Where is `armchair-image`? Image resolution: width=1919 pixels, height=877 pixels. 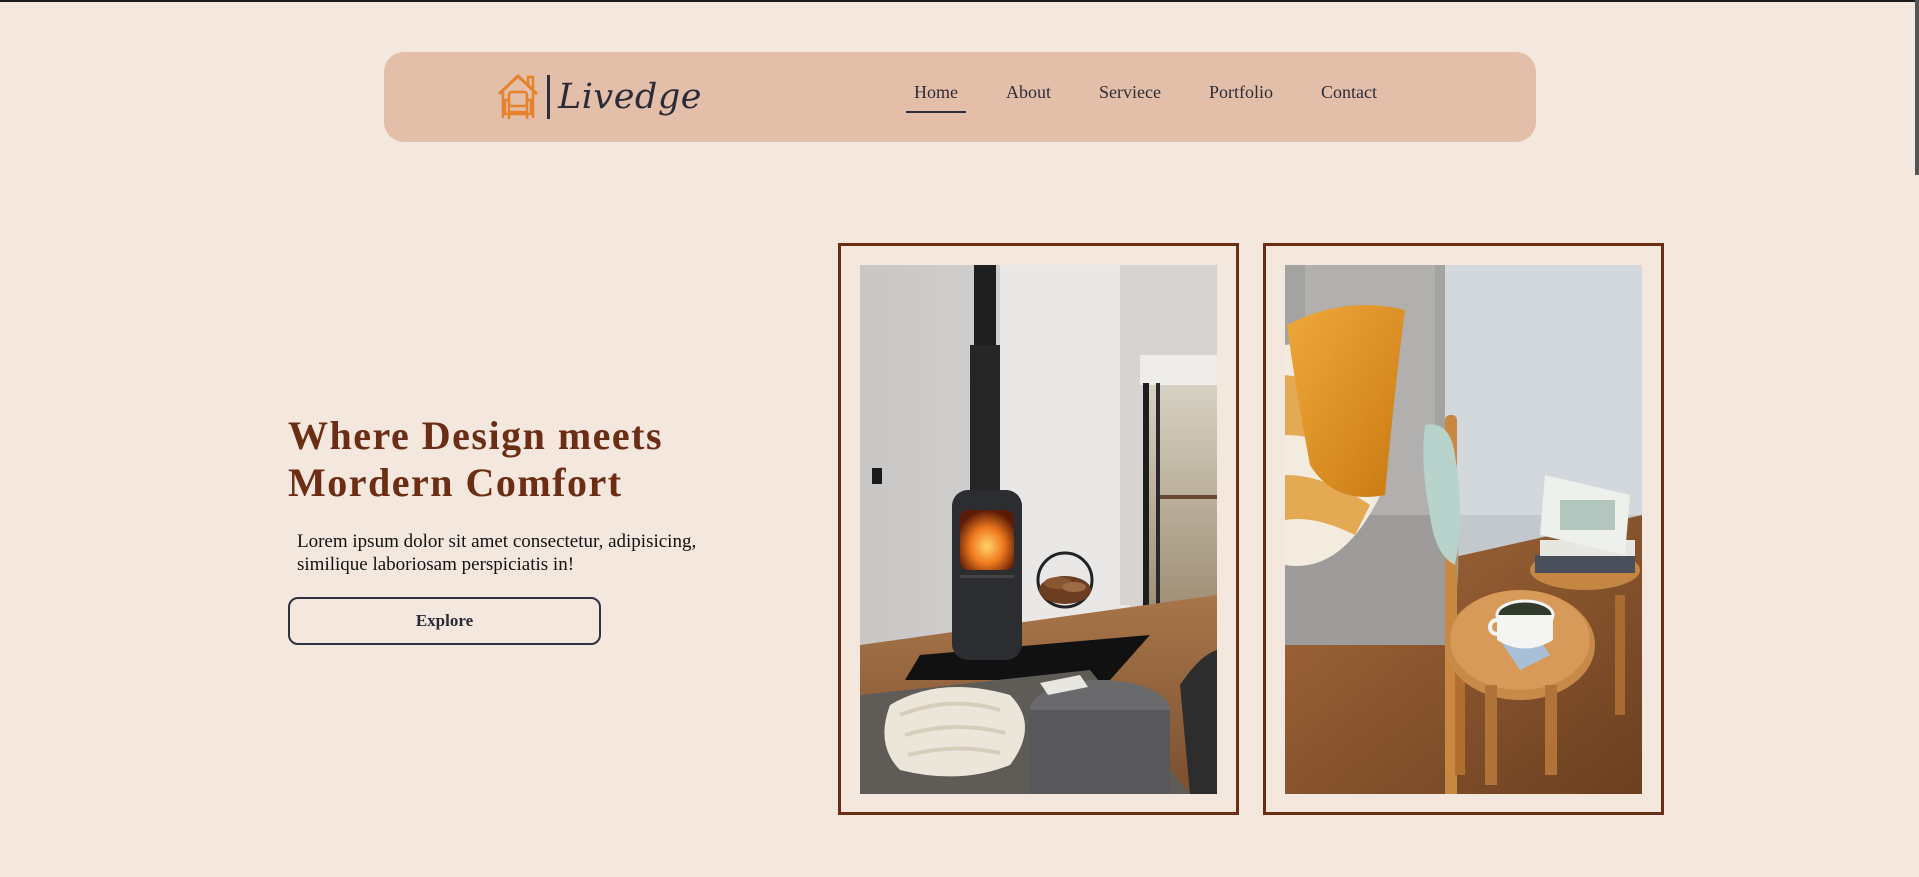
armchair-image is located at coordinates (1463, 529).